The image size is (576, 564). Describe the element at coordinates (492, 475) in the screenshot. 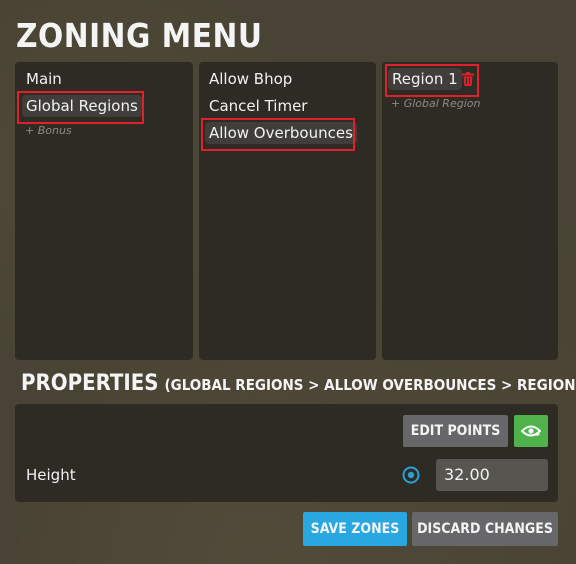

I see `height-input: 32.00` at that location.